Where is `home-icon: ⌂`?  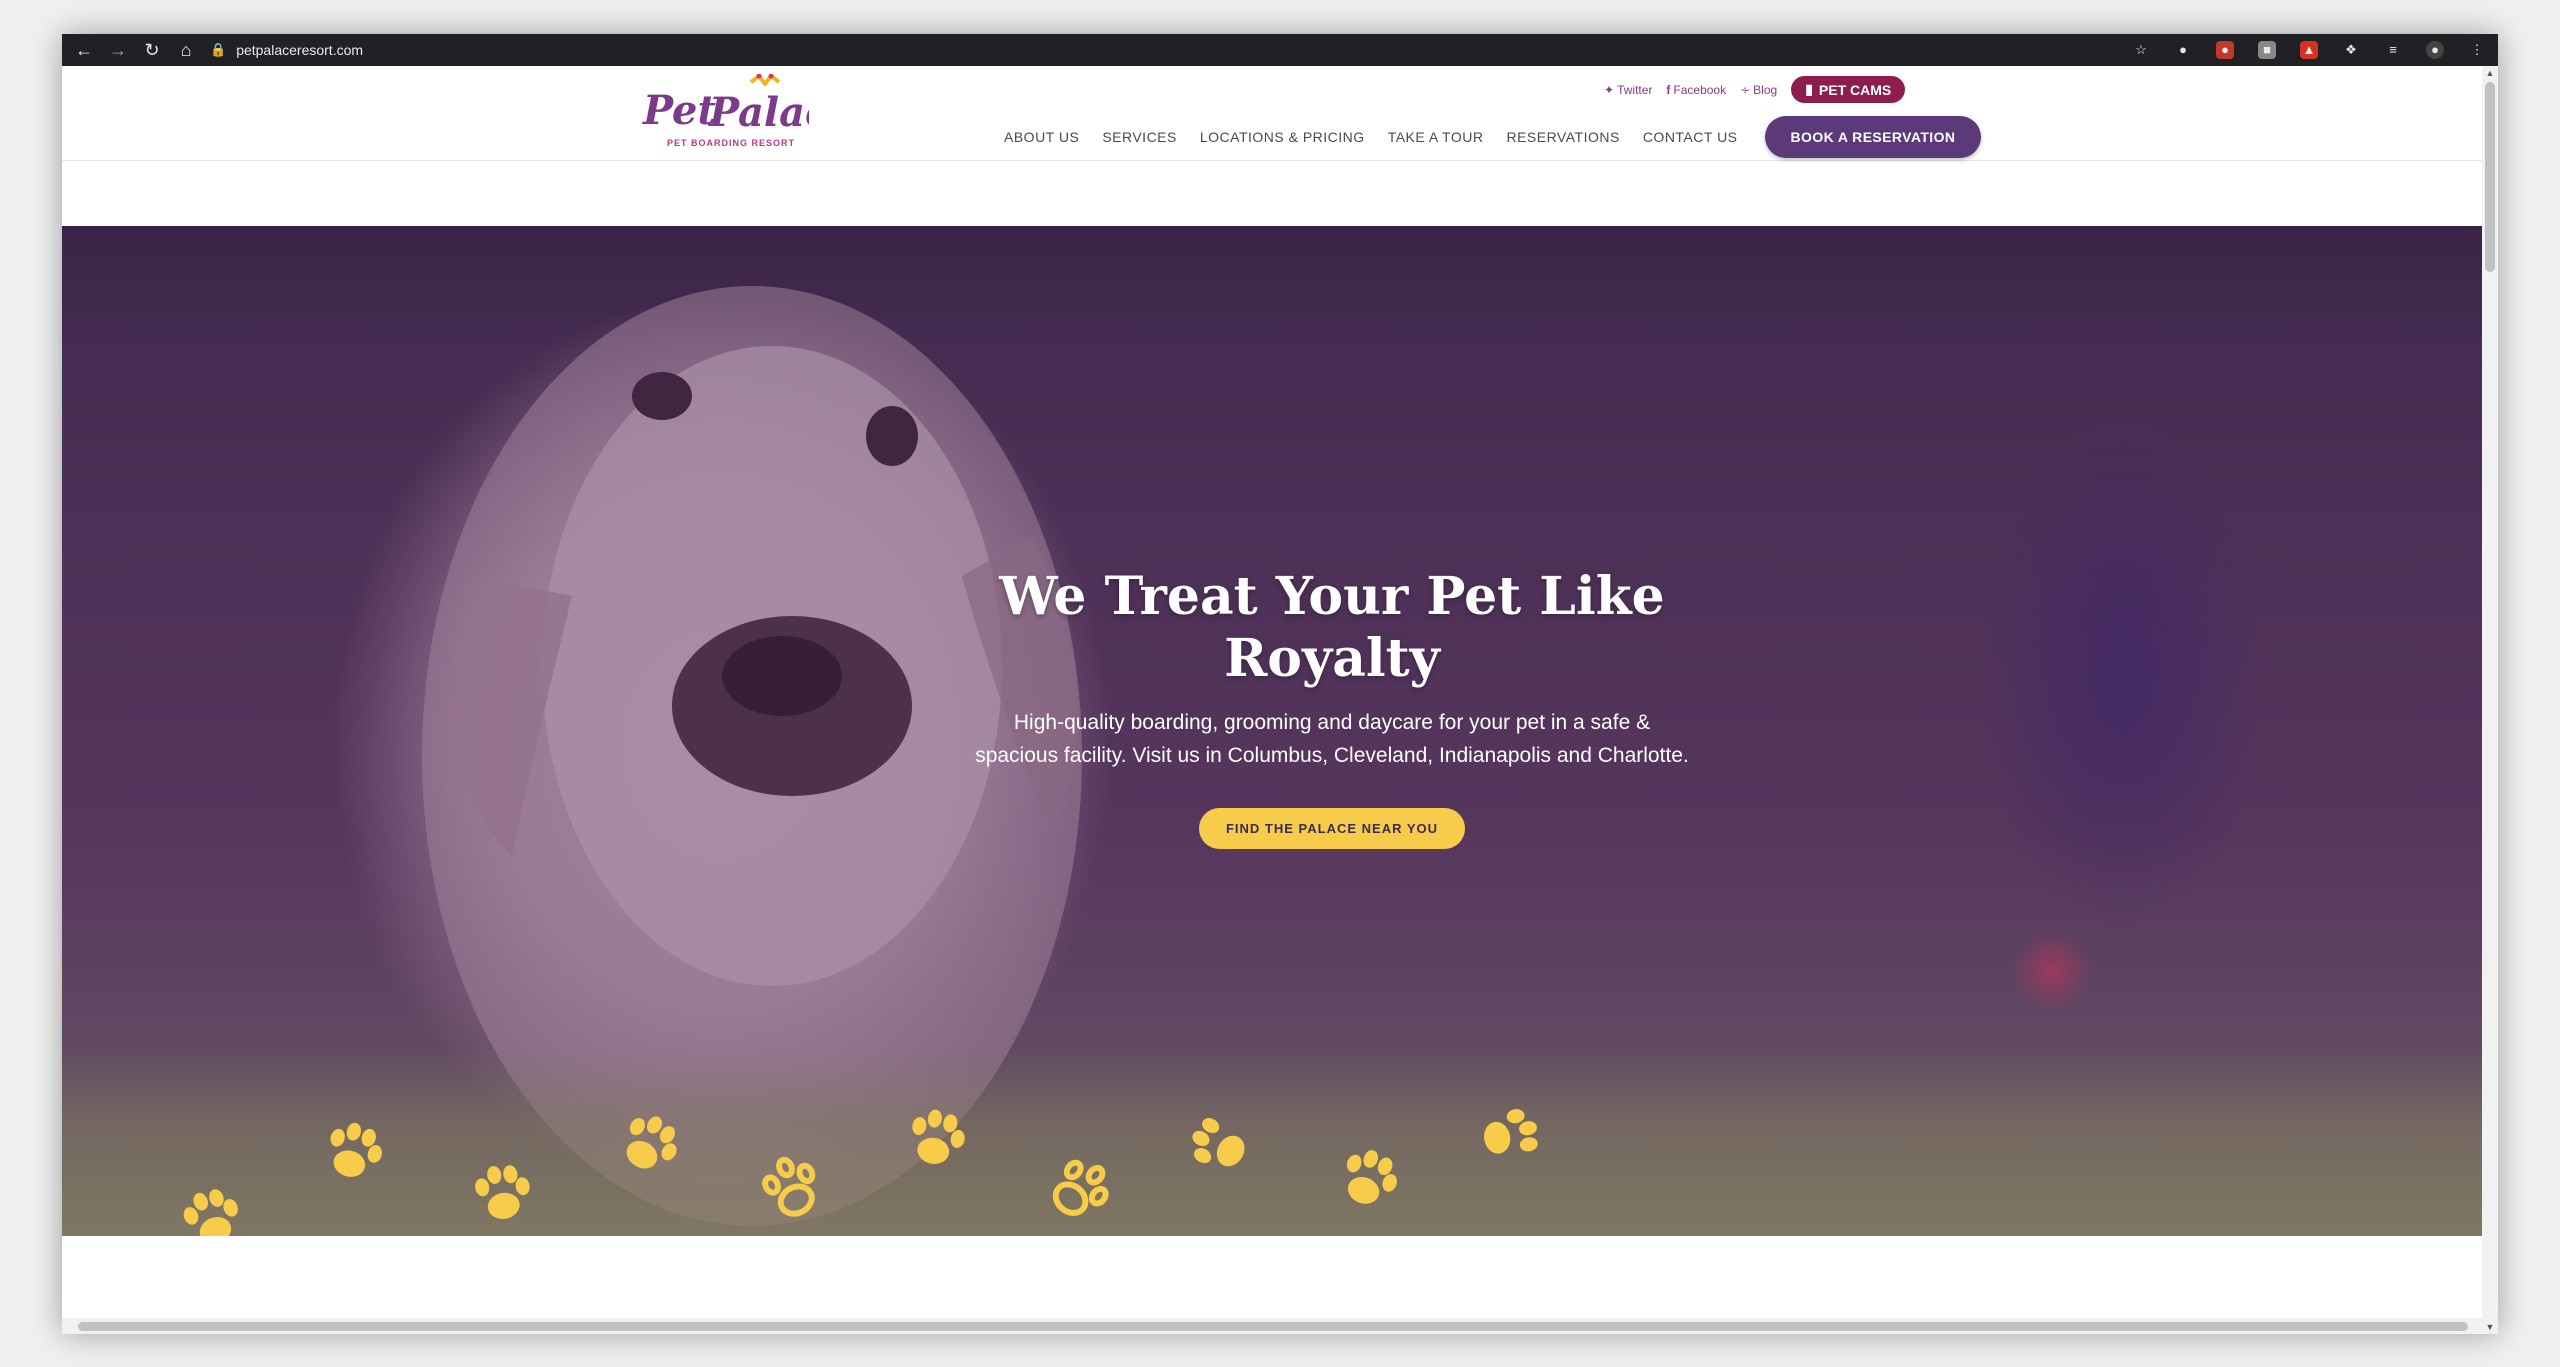
home-icon: ⌂ is located at coordinates (186, 50).